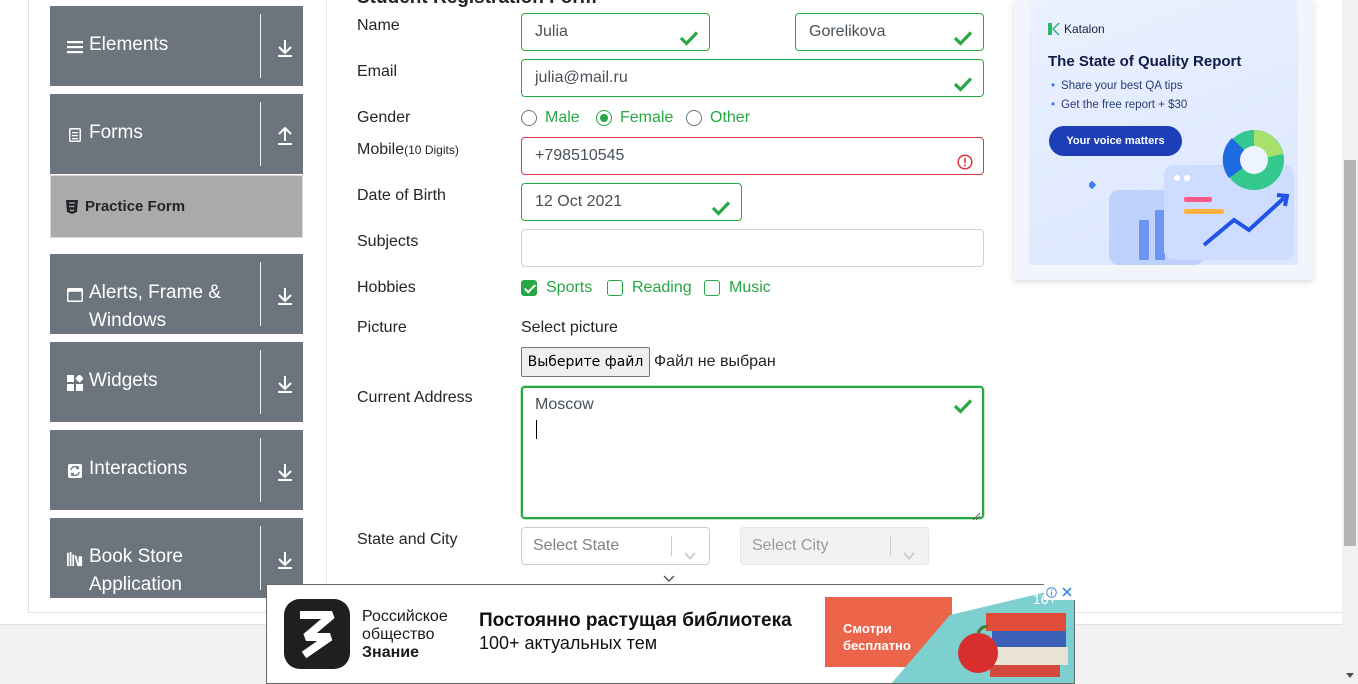 The width and height of the screenshot is (1358, 684). What do you see at coordinates (405, 616) in the screenshot?
I see `org-line: Российское` at bounding box center [405, 616].